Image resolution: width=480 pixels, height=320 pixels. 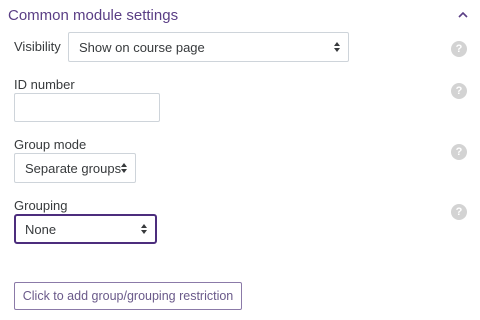 I want to click on collapse-toggle, so click(x=463, y=15).